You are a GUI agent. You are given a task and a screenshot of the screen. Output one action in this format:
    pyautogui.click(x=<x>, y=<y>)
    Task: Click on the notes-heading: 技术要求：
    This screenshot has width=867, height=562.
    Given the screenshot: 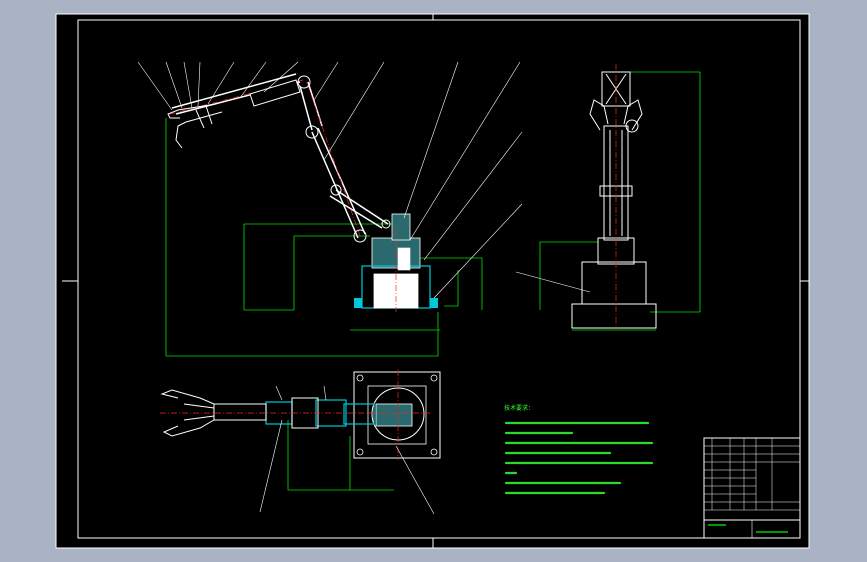 What is the action you would take?
    pyautogui.click(x=519, y=408)
    